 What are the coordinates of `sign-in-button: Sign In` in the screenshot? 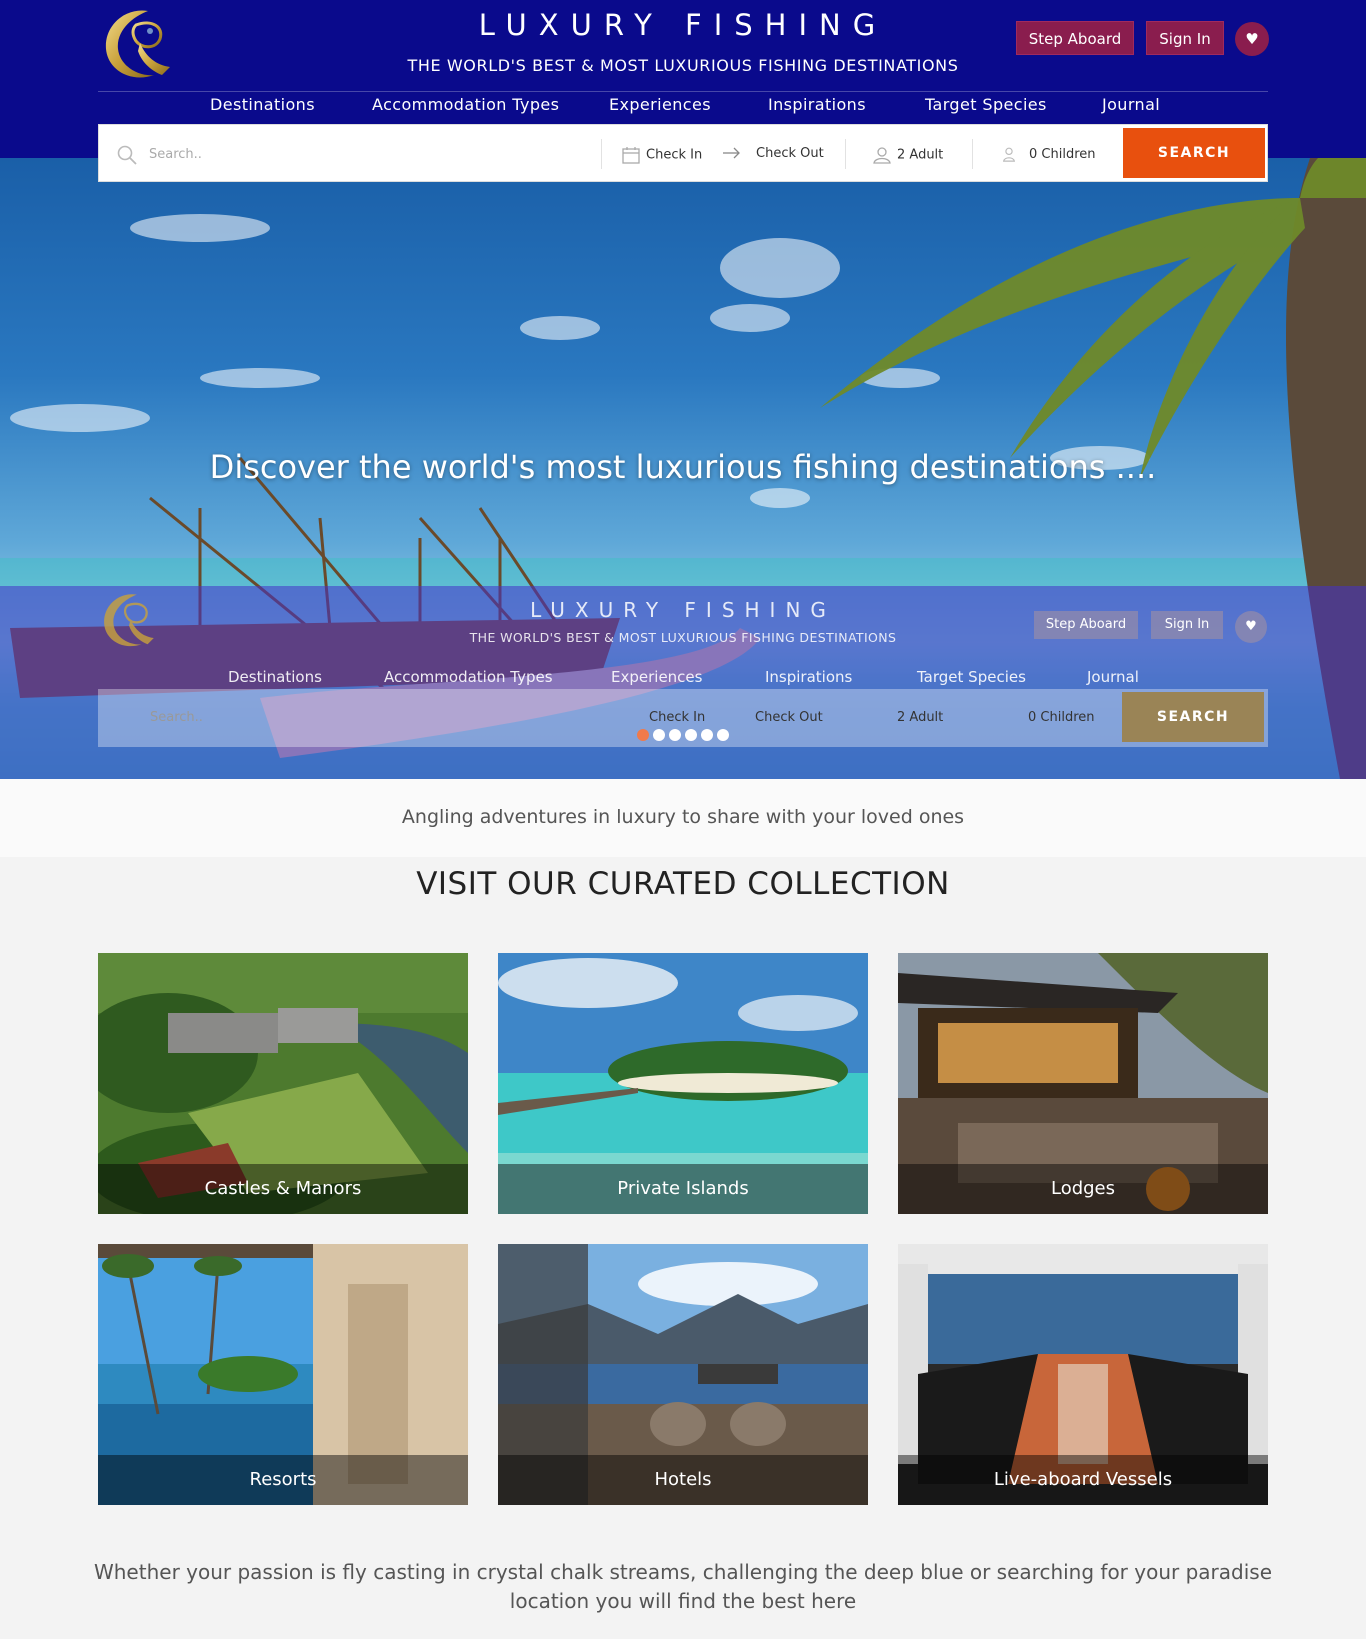 It's located at (1185, 38).